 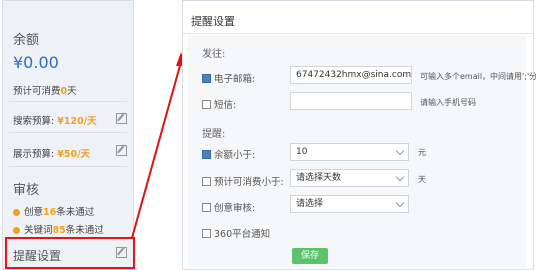 What do you see at coordinates (358, 17) in the screenshot?
I see `panel-header: 提醒设置` at bounding box center [358, 17].